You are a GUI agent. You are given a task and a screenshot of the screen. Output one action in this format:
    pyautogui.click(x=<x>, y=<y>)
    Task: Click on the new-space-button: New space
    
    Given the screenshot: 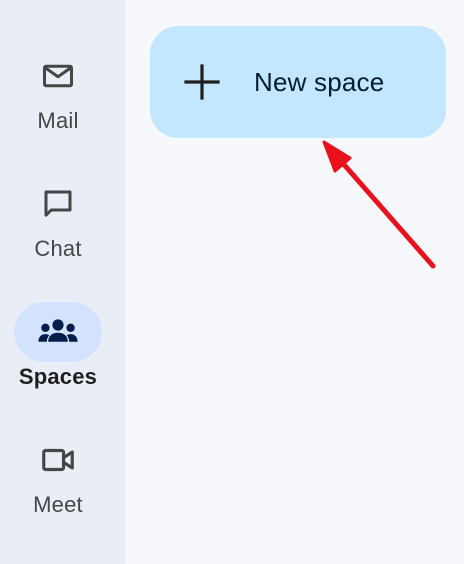 What is the action you would take?
    pyautogui.click(x=298, y=82)
    